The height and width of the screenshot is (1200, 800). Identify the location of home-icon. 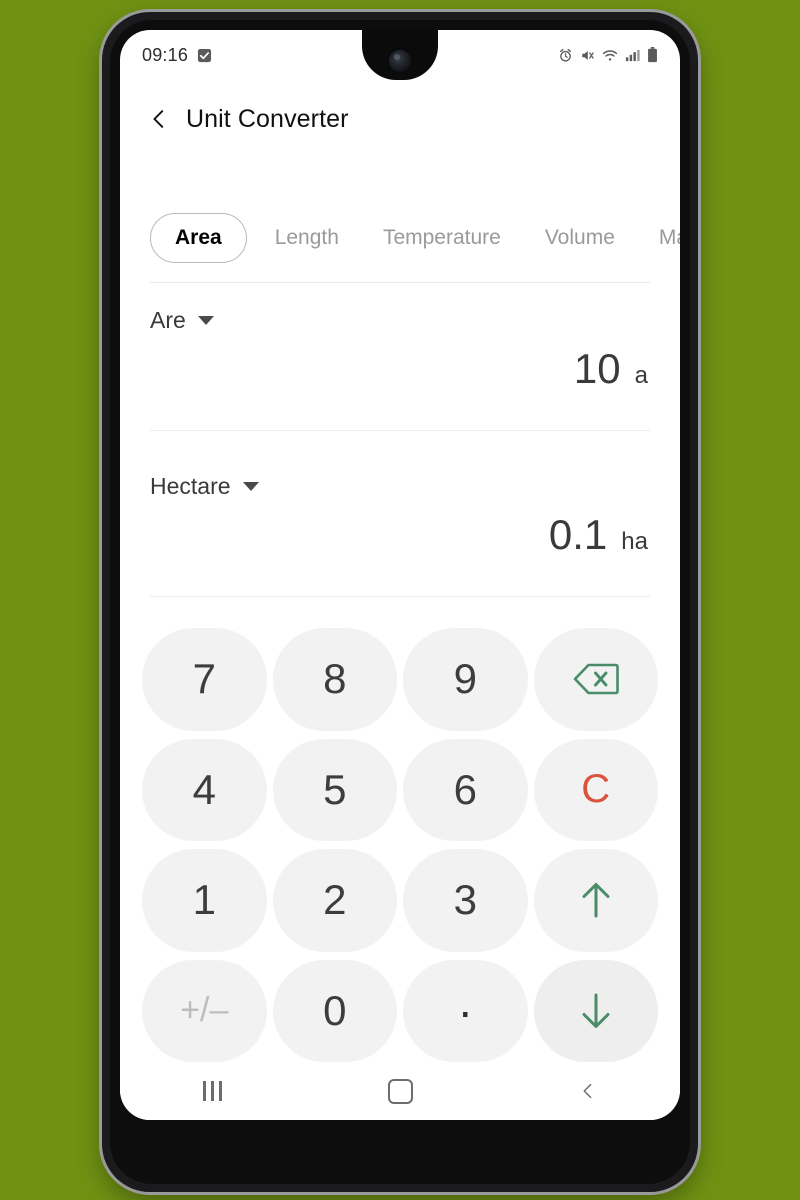
(400, 1091).